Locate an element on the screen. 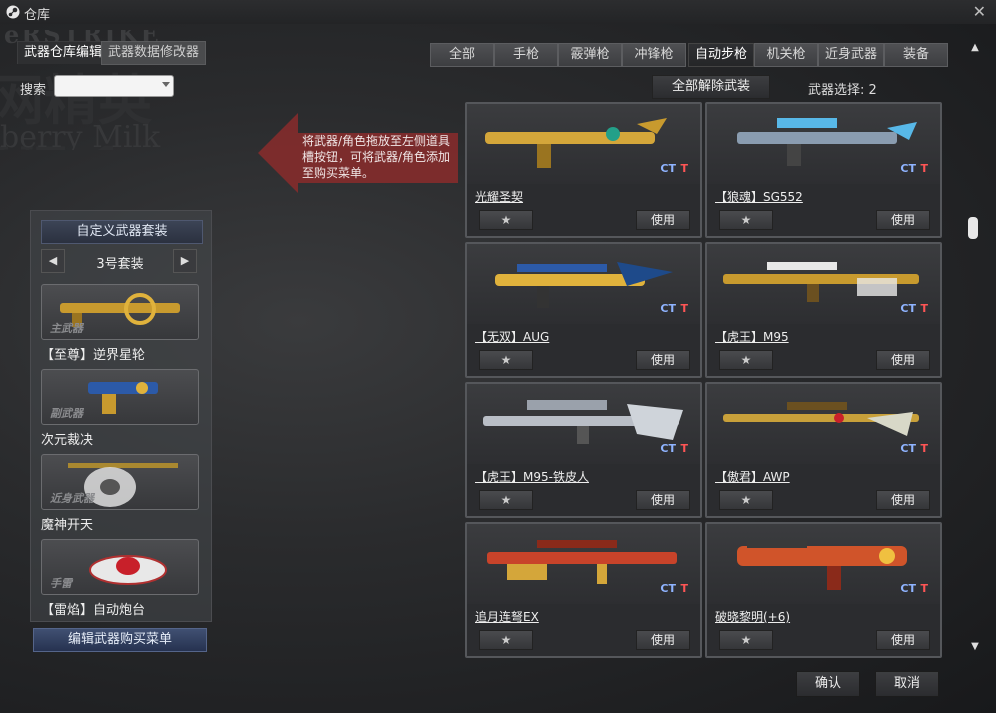 The width and height of the screenshot is (996, 713). triangle-right-icon: ▶ is located at coordinates (185, 260).